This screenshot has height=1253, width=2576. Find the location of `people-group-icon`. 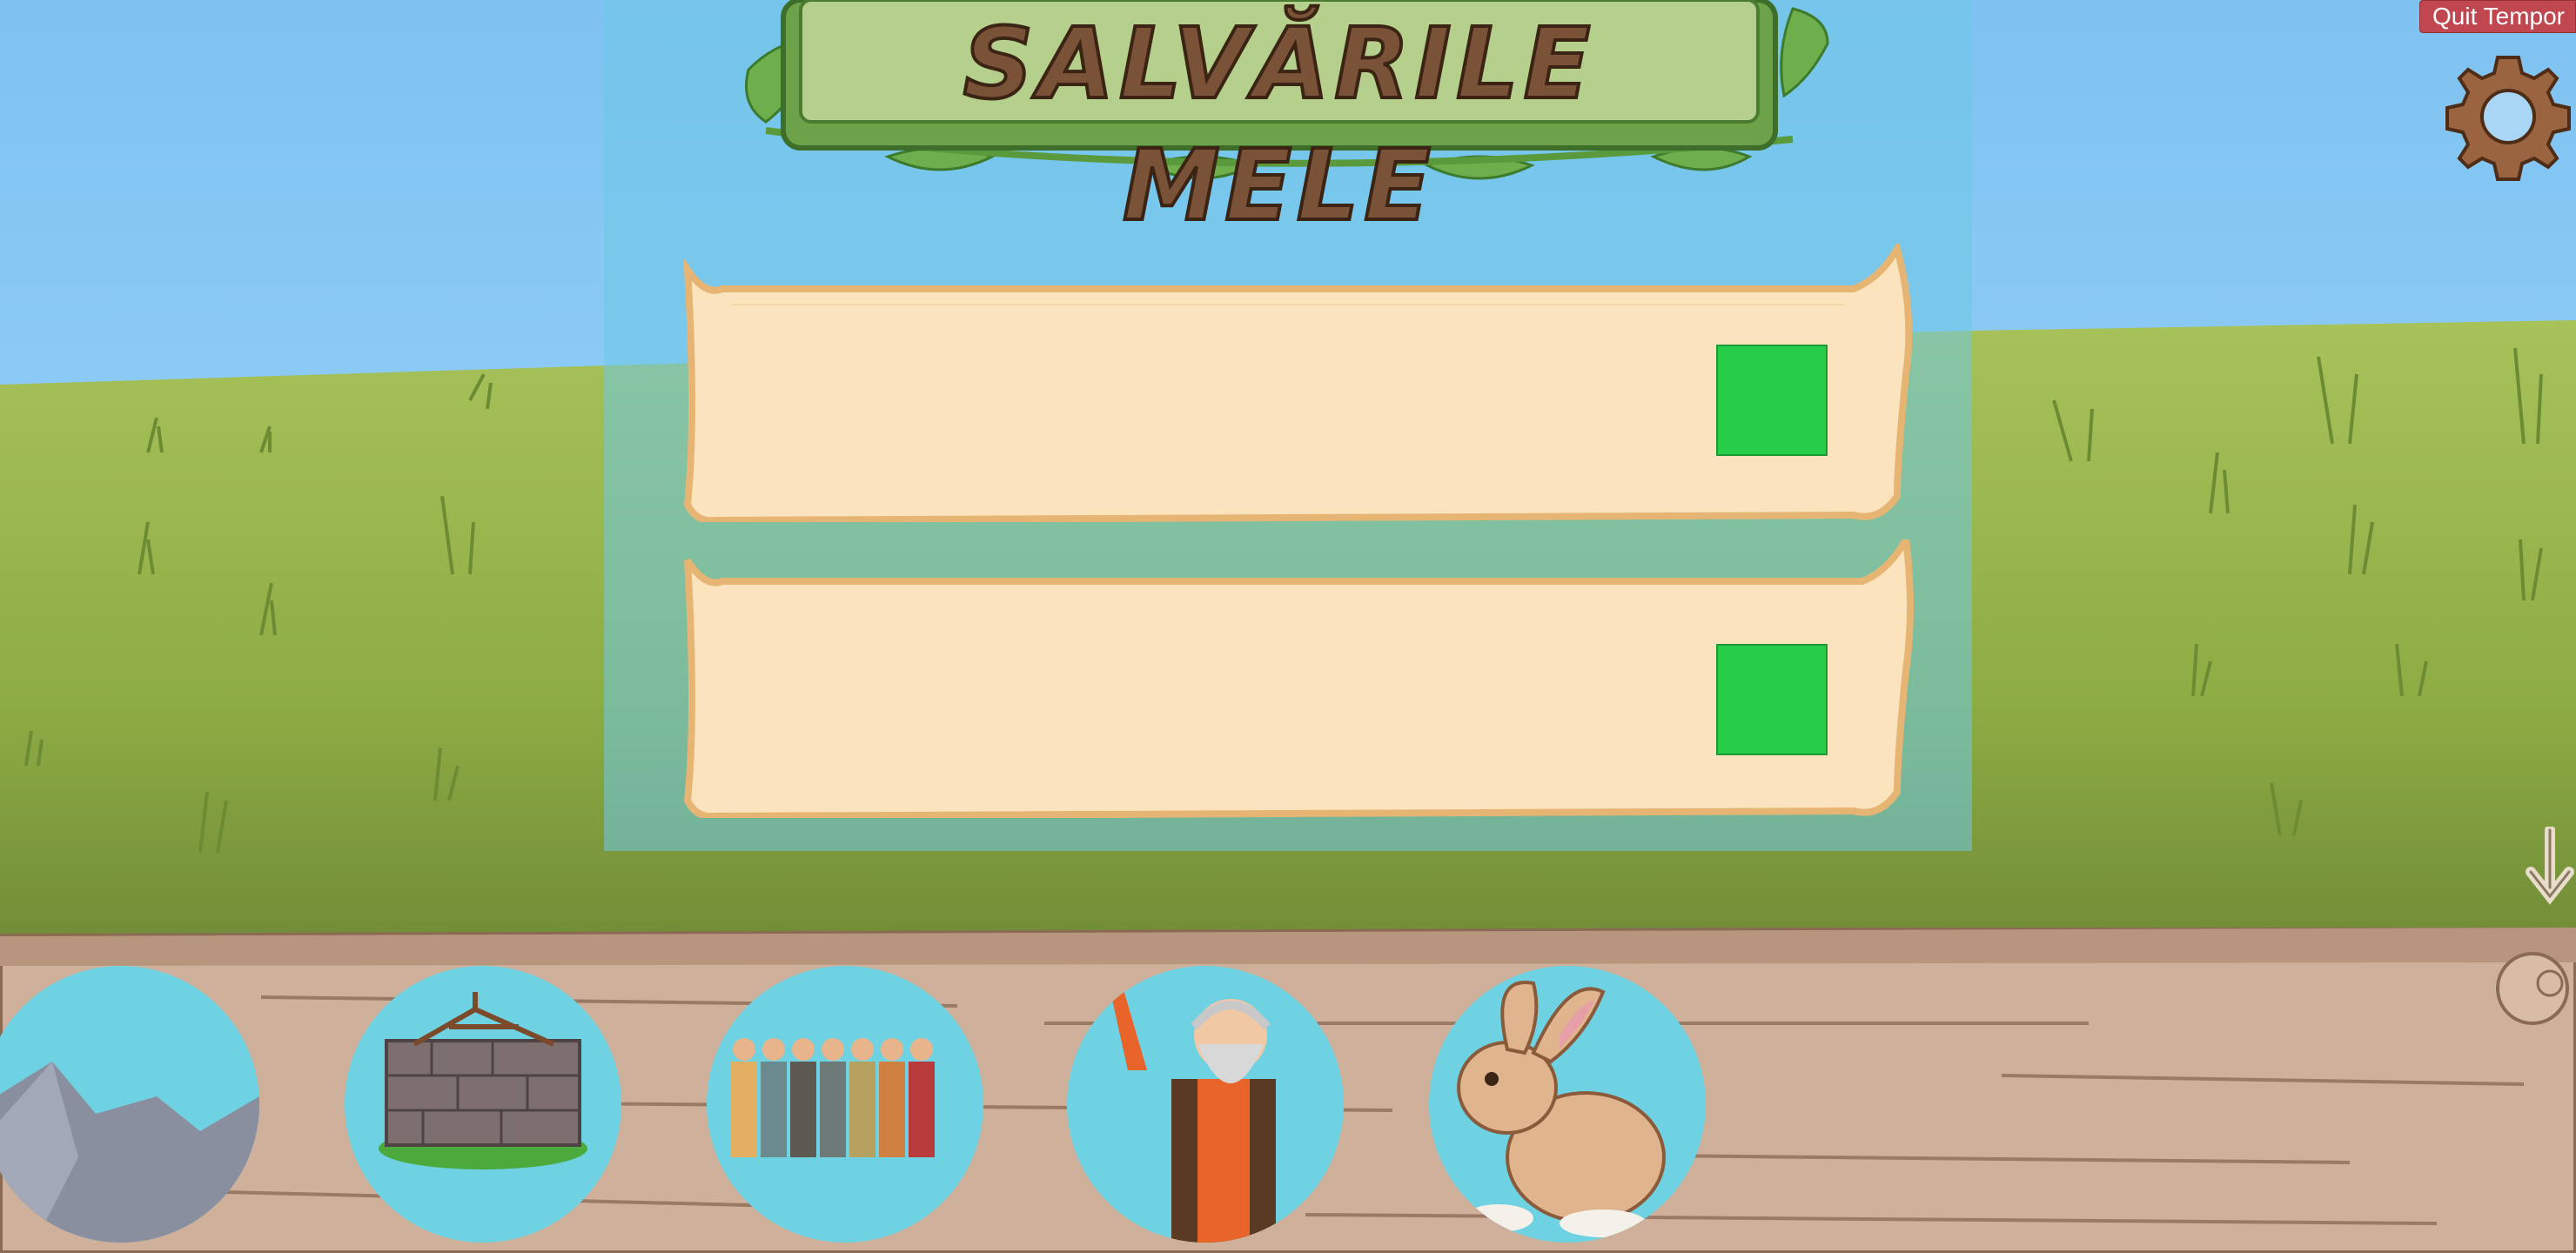

people-group-icon is located at coordinates (833, 1097).